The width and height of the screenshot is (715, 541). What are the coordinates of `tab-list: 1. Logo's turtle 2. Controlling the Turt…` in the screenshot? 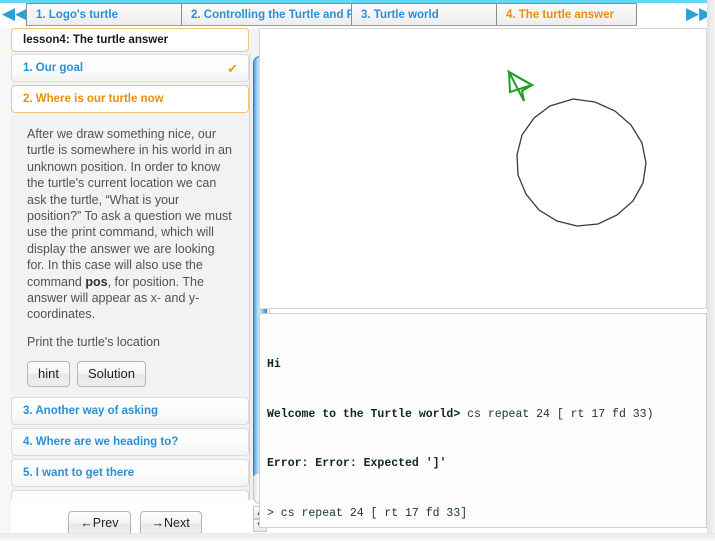 It's located at (331, 14).